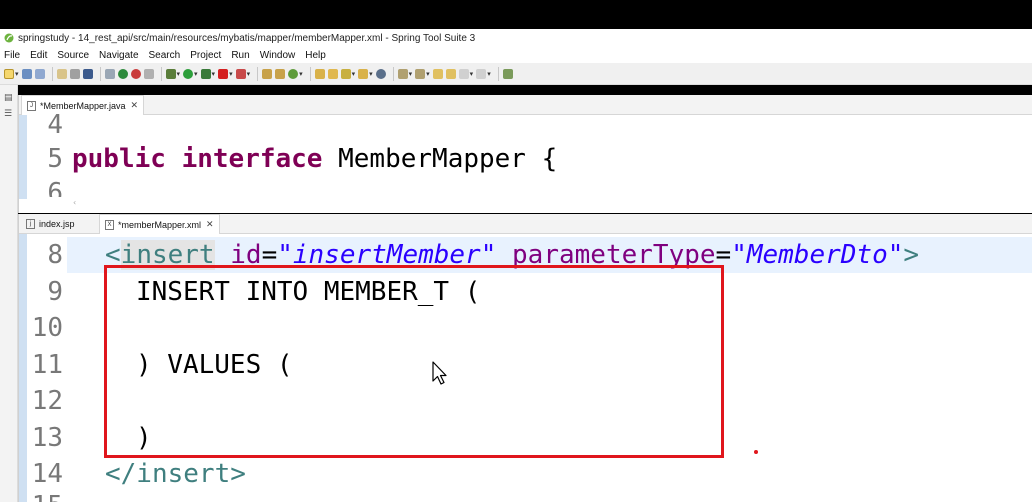  I want to click on back-arrow-icon, so click(450, 73).